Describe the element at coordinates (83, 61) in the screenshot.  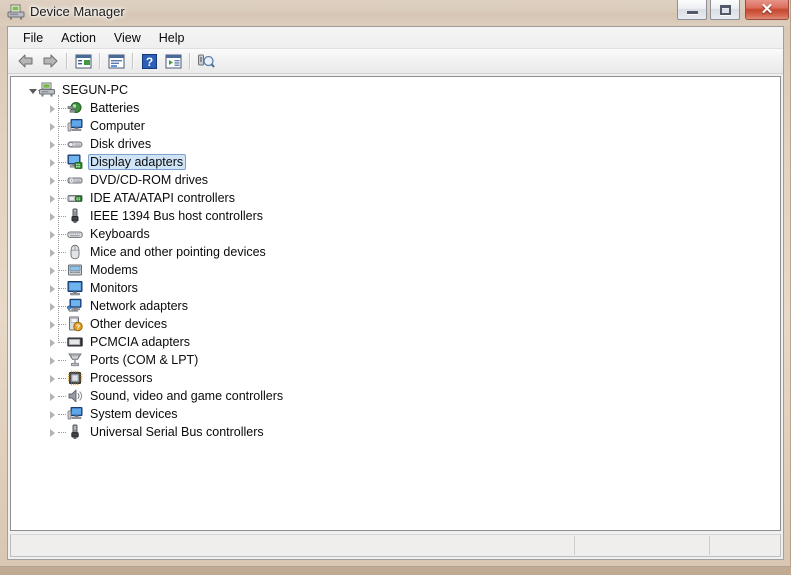
I see `show-console-tree-button` at that location.